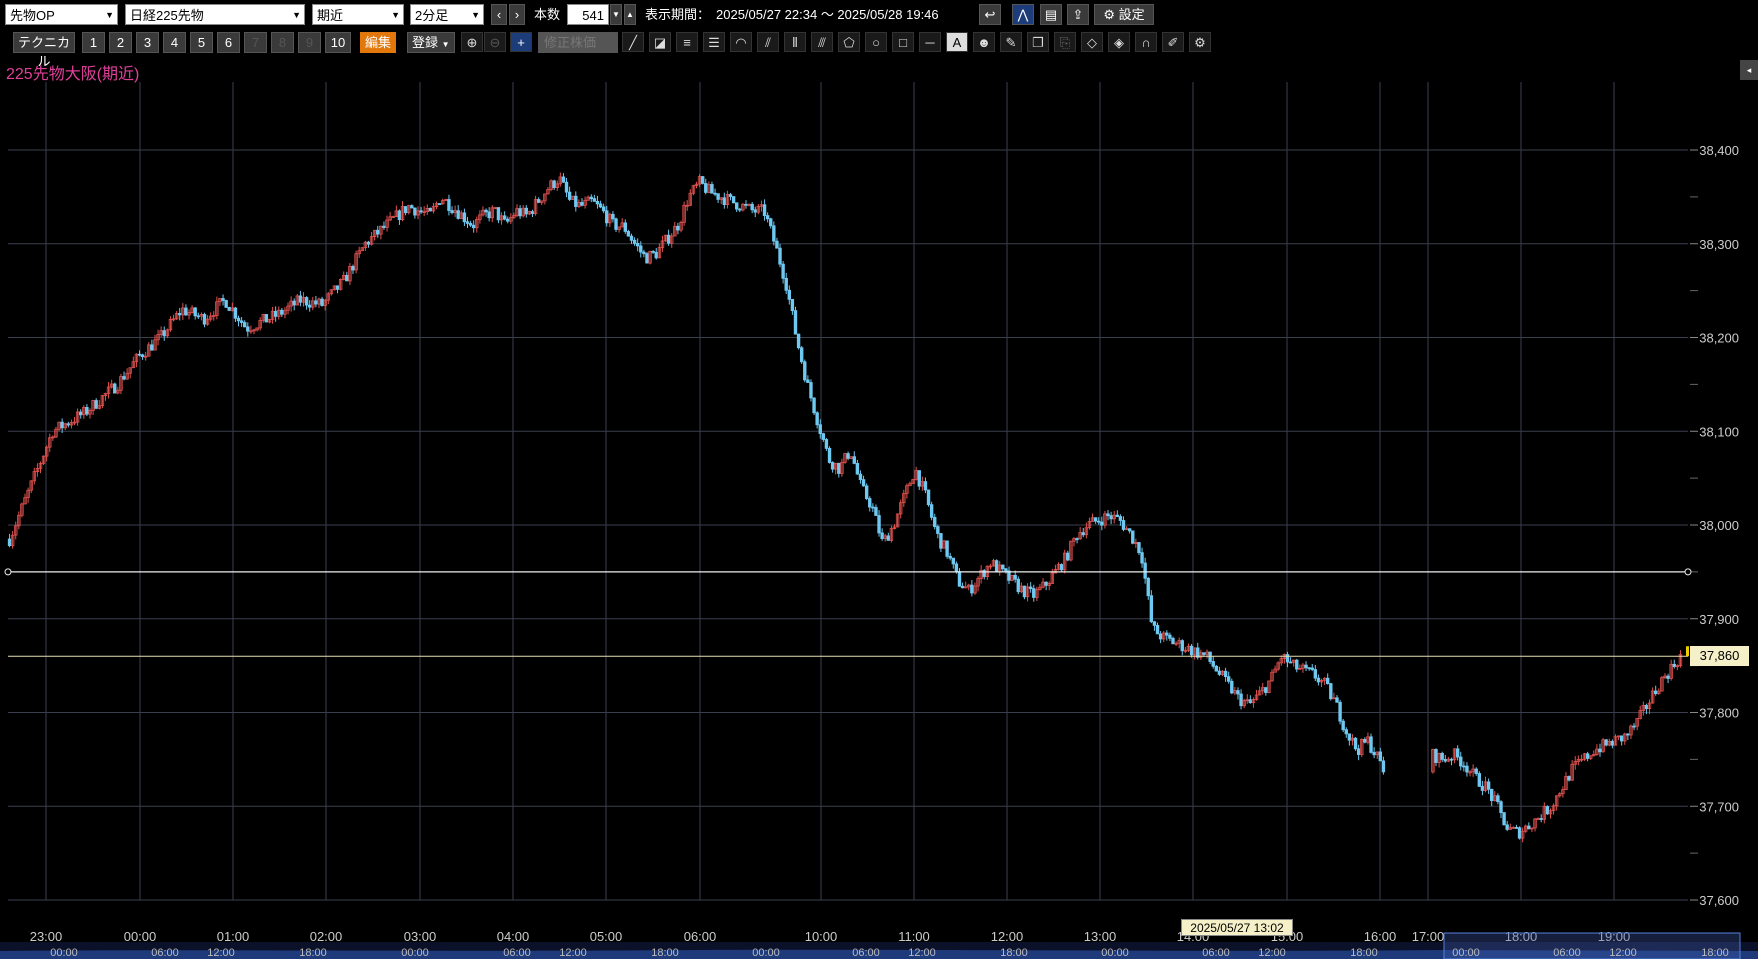 Image resolution: width=1758 pixels, height=959 pixels. What do you see at coordinates (1719, 713) in the screenshot?
I see `y-tick-label: 37,800` at bounding box center [1719, 713].